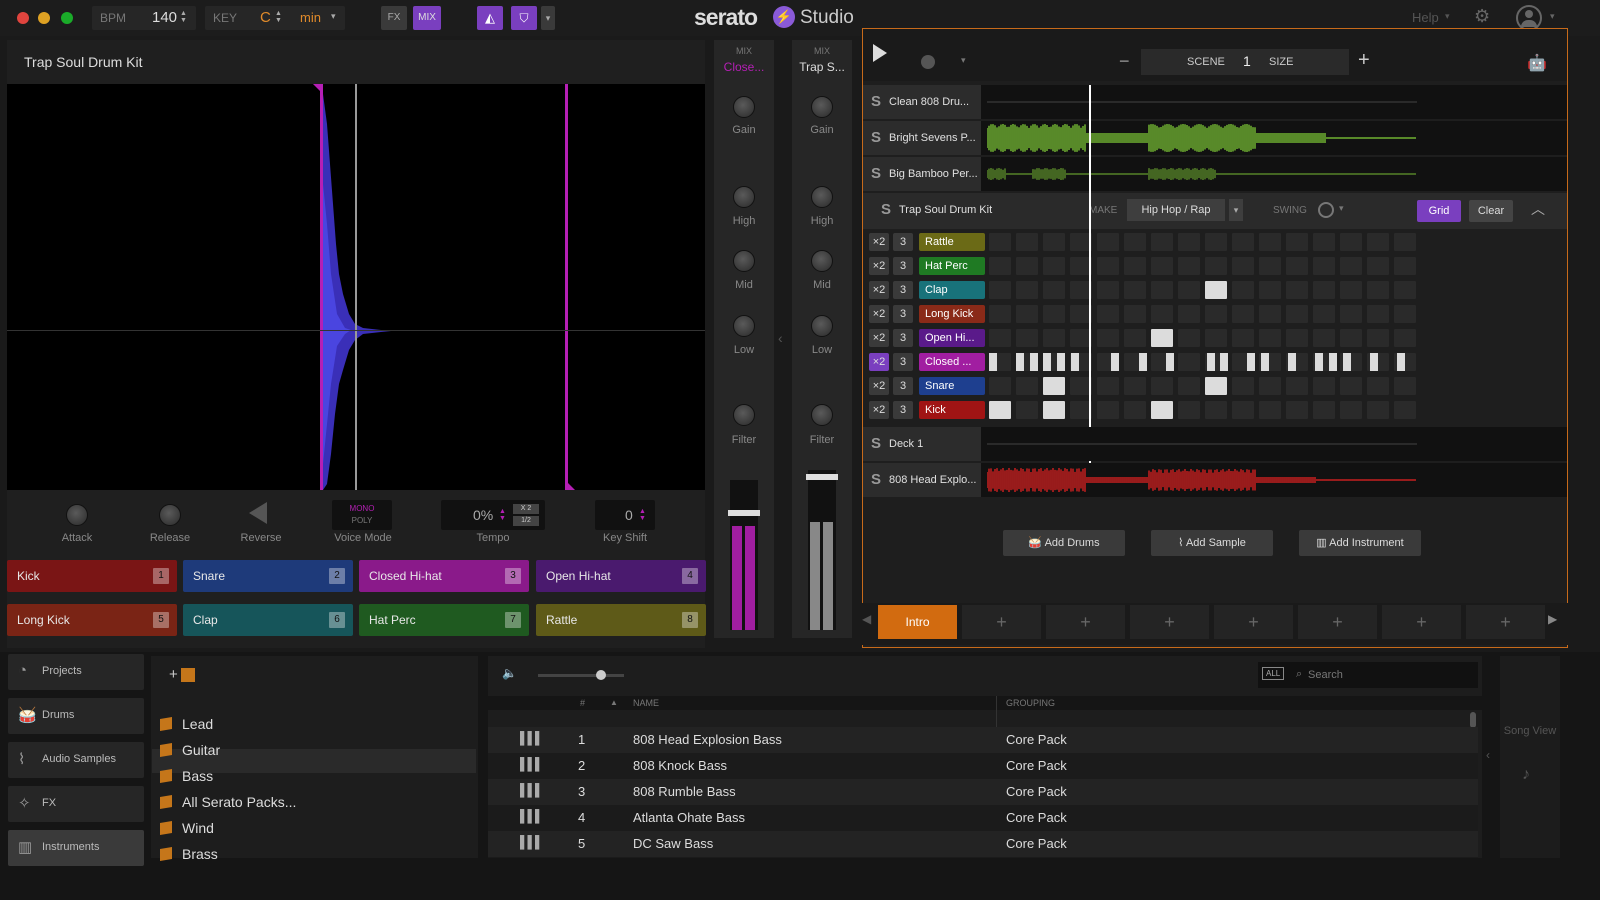 The height and width of the screenshot is (900, 1600). What do you see at coordinates (183, 17) in the screenshot?
I see `bpm-stepper-icon: ▲ ▼` at bounding box center [183, 17].